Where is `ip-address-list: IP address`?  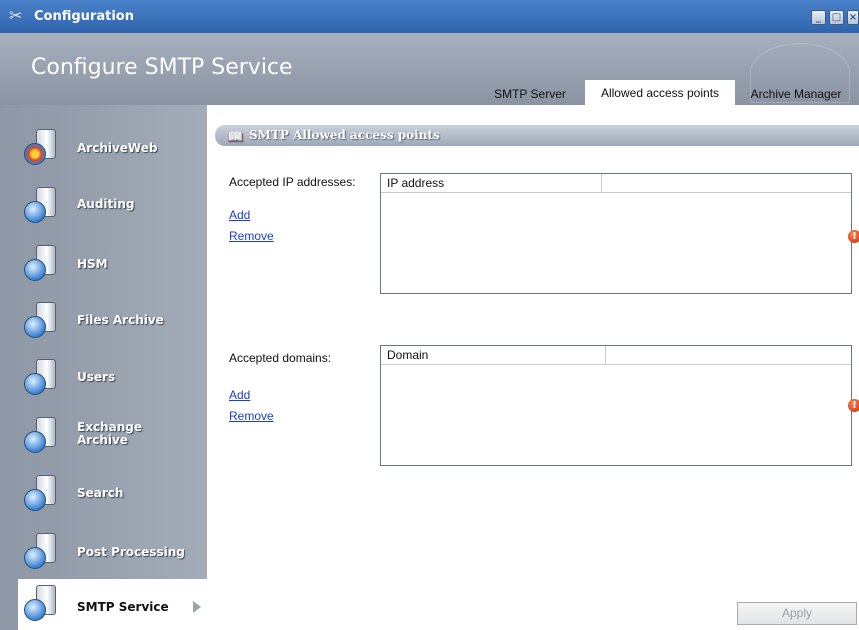
ip-address-list: IP address is located at coordinates (616, 233).